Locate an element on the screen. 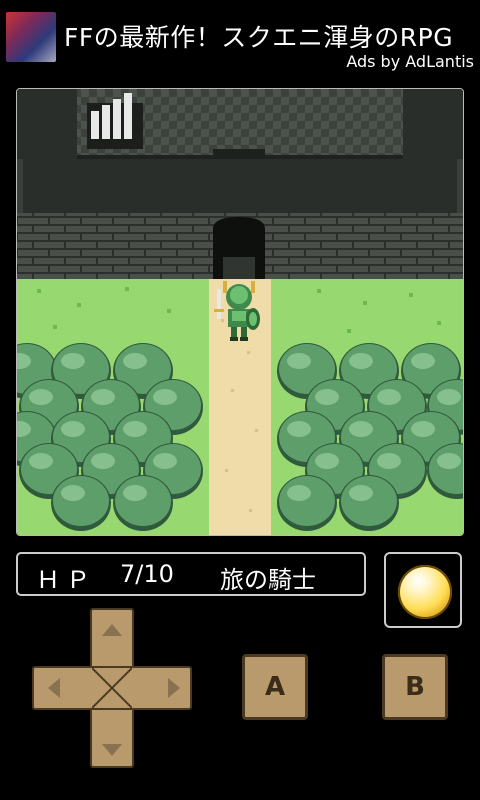 This screenshot has height=800, width=480. ad-banner: FFの最新作！スクエニ渾身のRPG Ads by AdLantis is located at coordinates (240, 40).